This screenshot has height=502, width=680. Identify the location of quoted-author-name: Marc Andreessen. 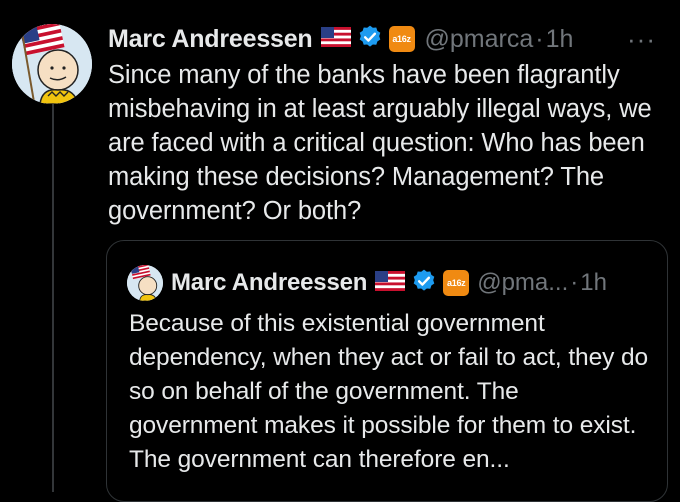
(269, 283).